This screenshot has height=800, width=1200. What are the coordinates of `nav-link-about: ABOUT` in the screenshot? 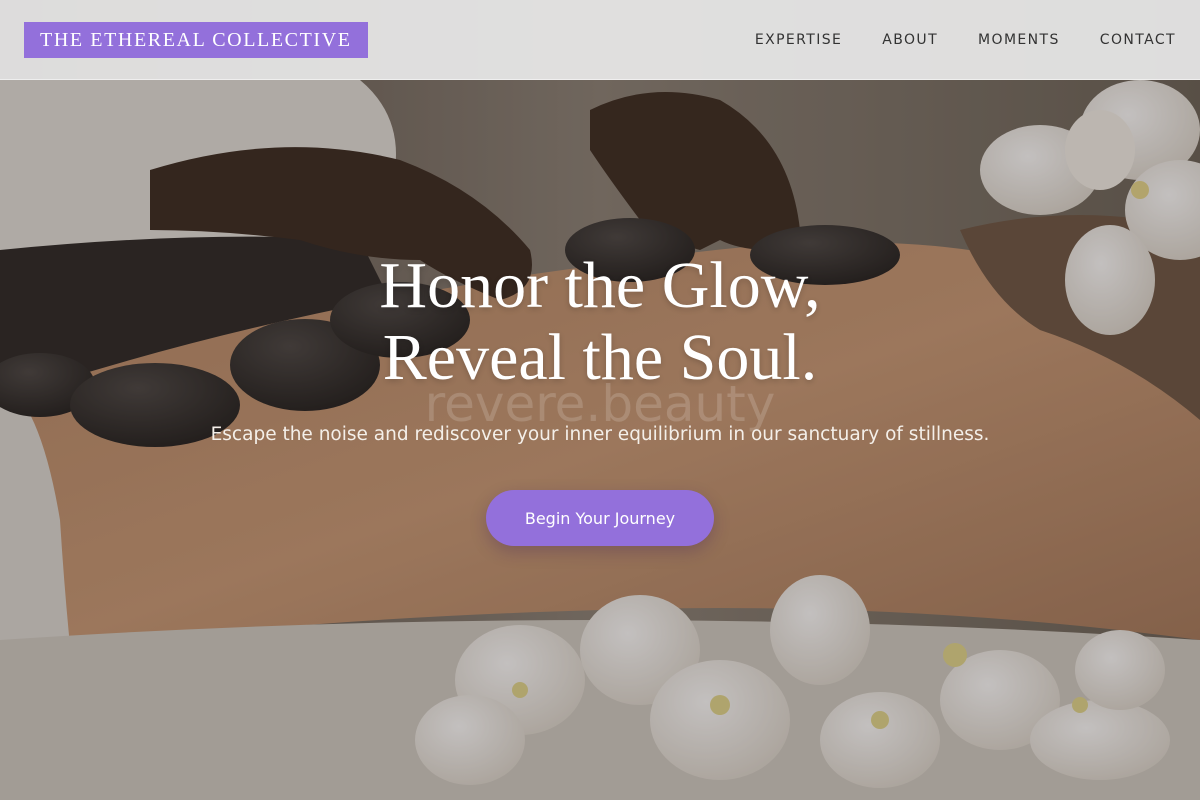 It's located at (910, 40).